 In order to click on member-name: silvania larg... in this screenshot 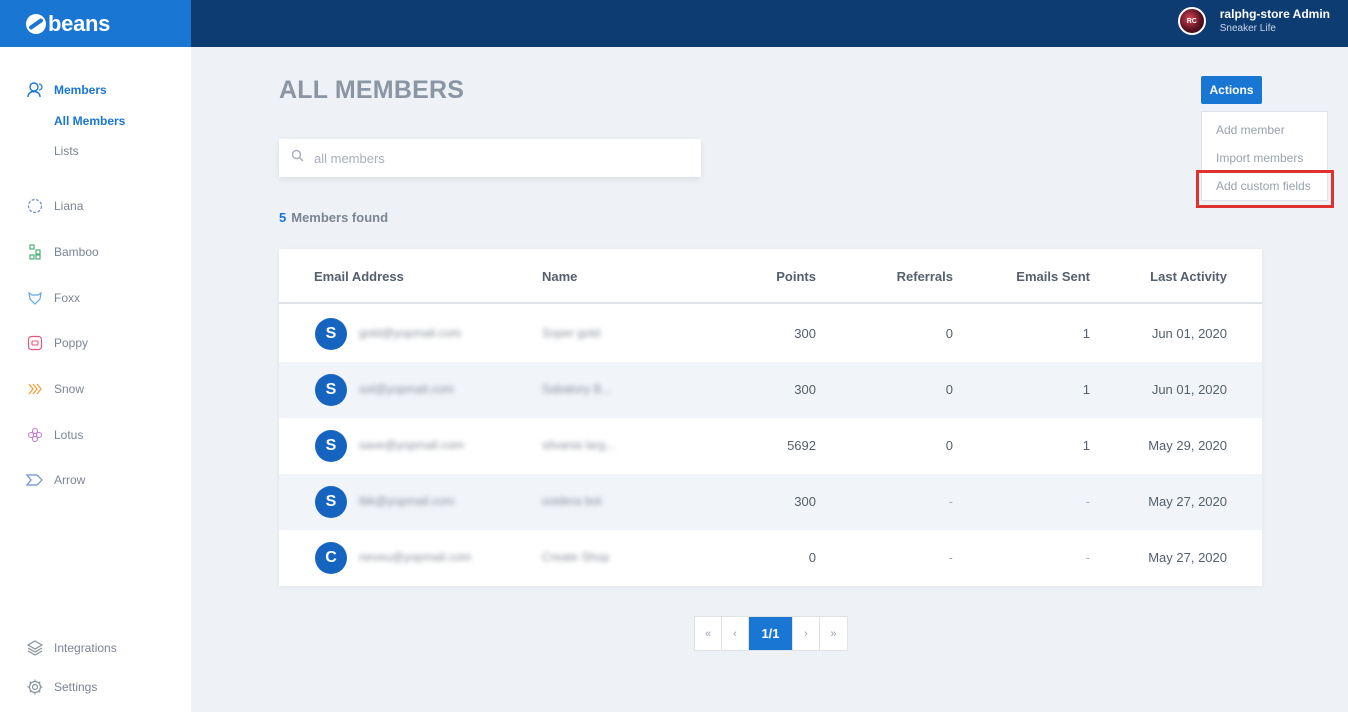, I will do `click(579, 445)`.